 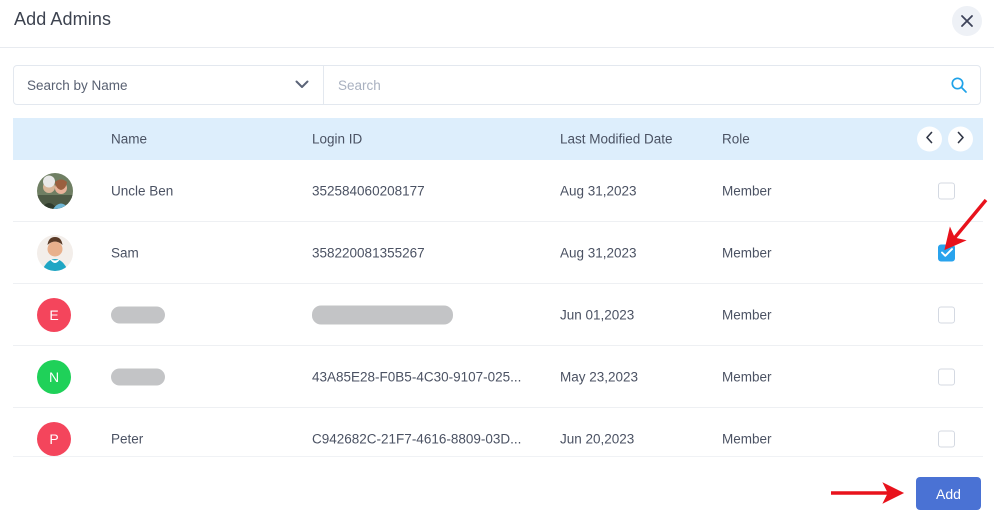 What do you see at coordinates (129, 139) in the screenshot?
I see `column-header-name: Name` at bounding box center [129, 139].